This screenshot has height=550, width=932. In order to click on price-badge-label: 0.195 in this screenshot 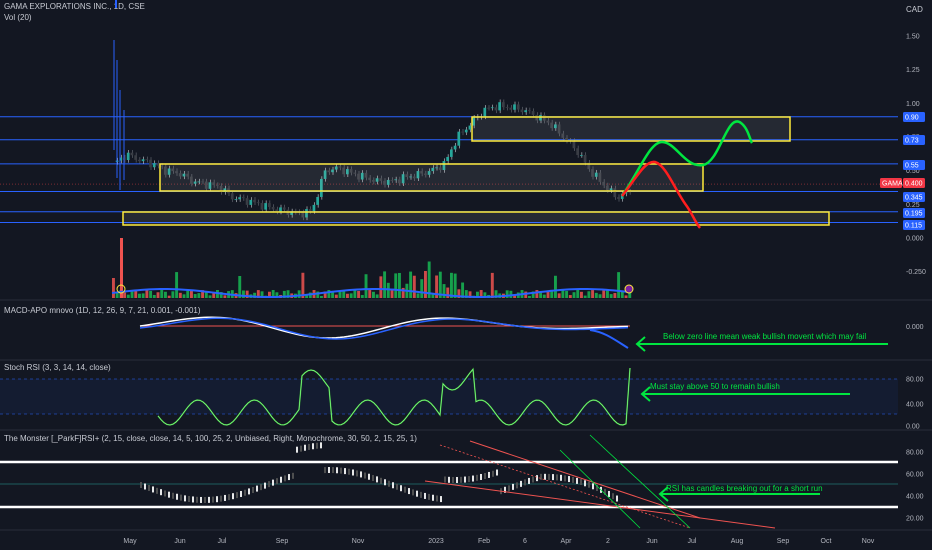, I will do `click(914, 214)`.